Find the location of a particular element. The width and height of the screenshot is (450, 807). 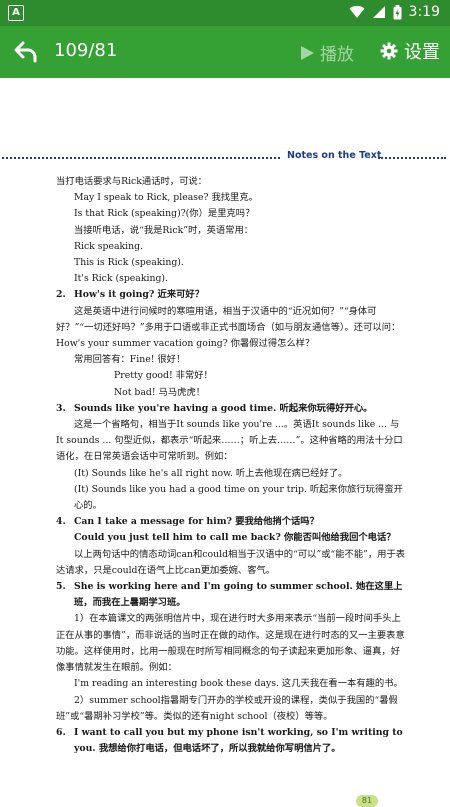

header-dotted-rule is located at coordinates (141, 158).